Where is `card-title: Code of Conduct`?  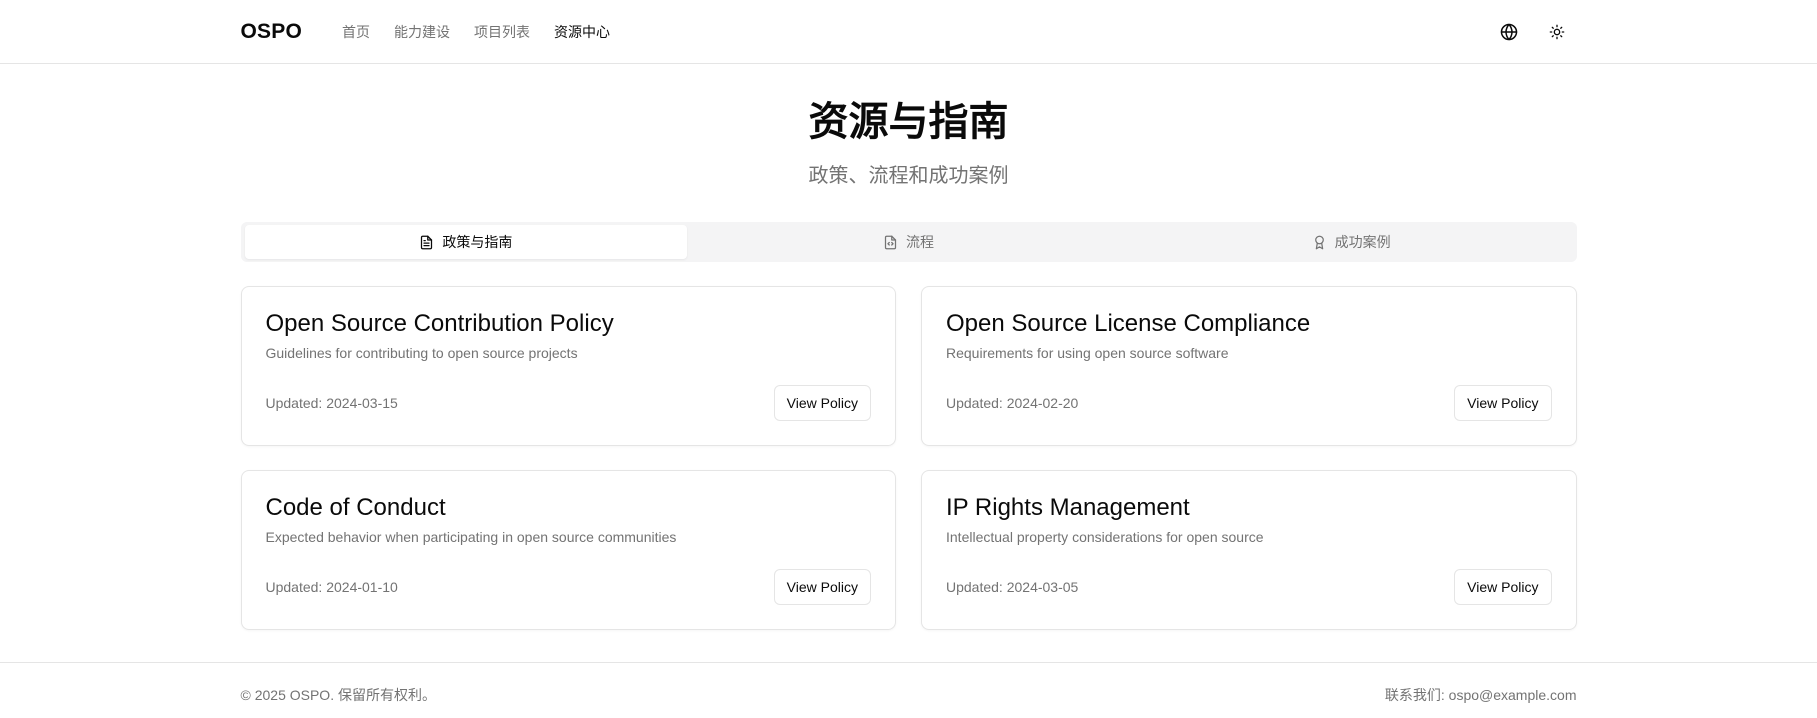
card-title: Code of Conduct is located at coordinates (355, 507).